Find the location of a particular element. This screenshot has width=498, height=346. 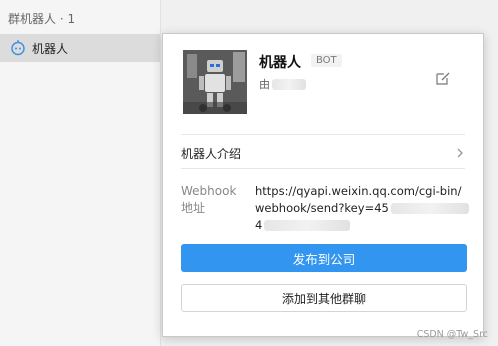

webhook-label: Webhook 地址 is located at coordinates (209, 199).